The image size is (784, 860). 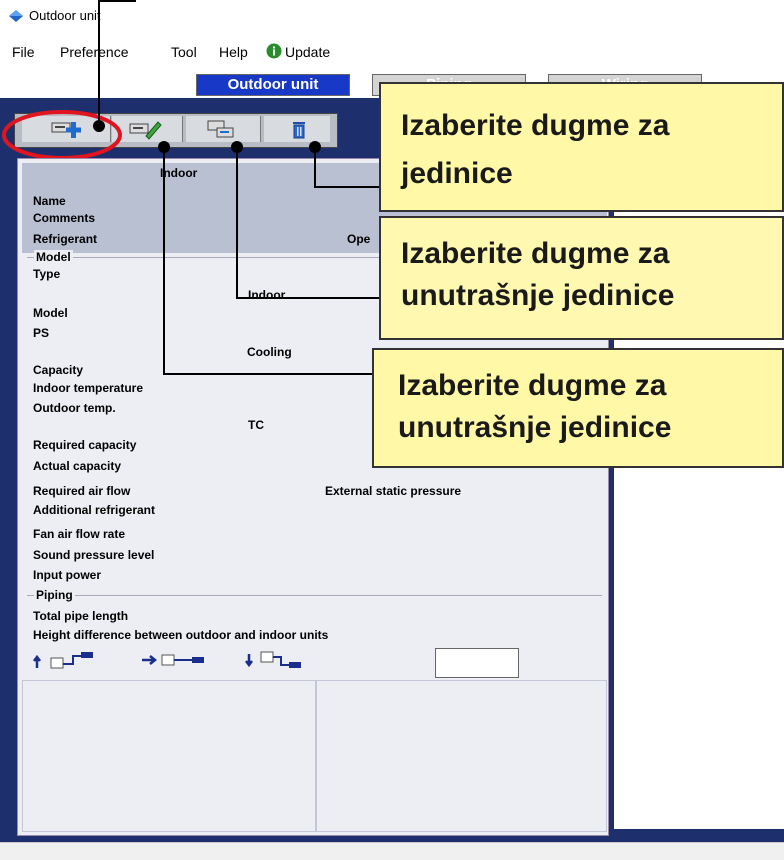 What do you see at coordinates (581, 278) in the screenshot?
I see `callout-copy: Izaberite dugme za unutrašnje jedinice` at bounding box center [581, 278].